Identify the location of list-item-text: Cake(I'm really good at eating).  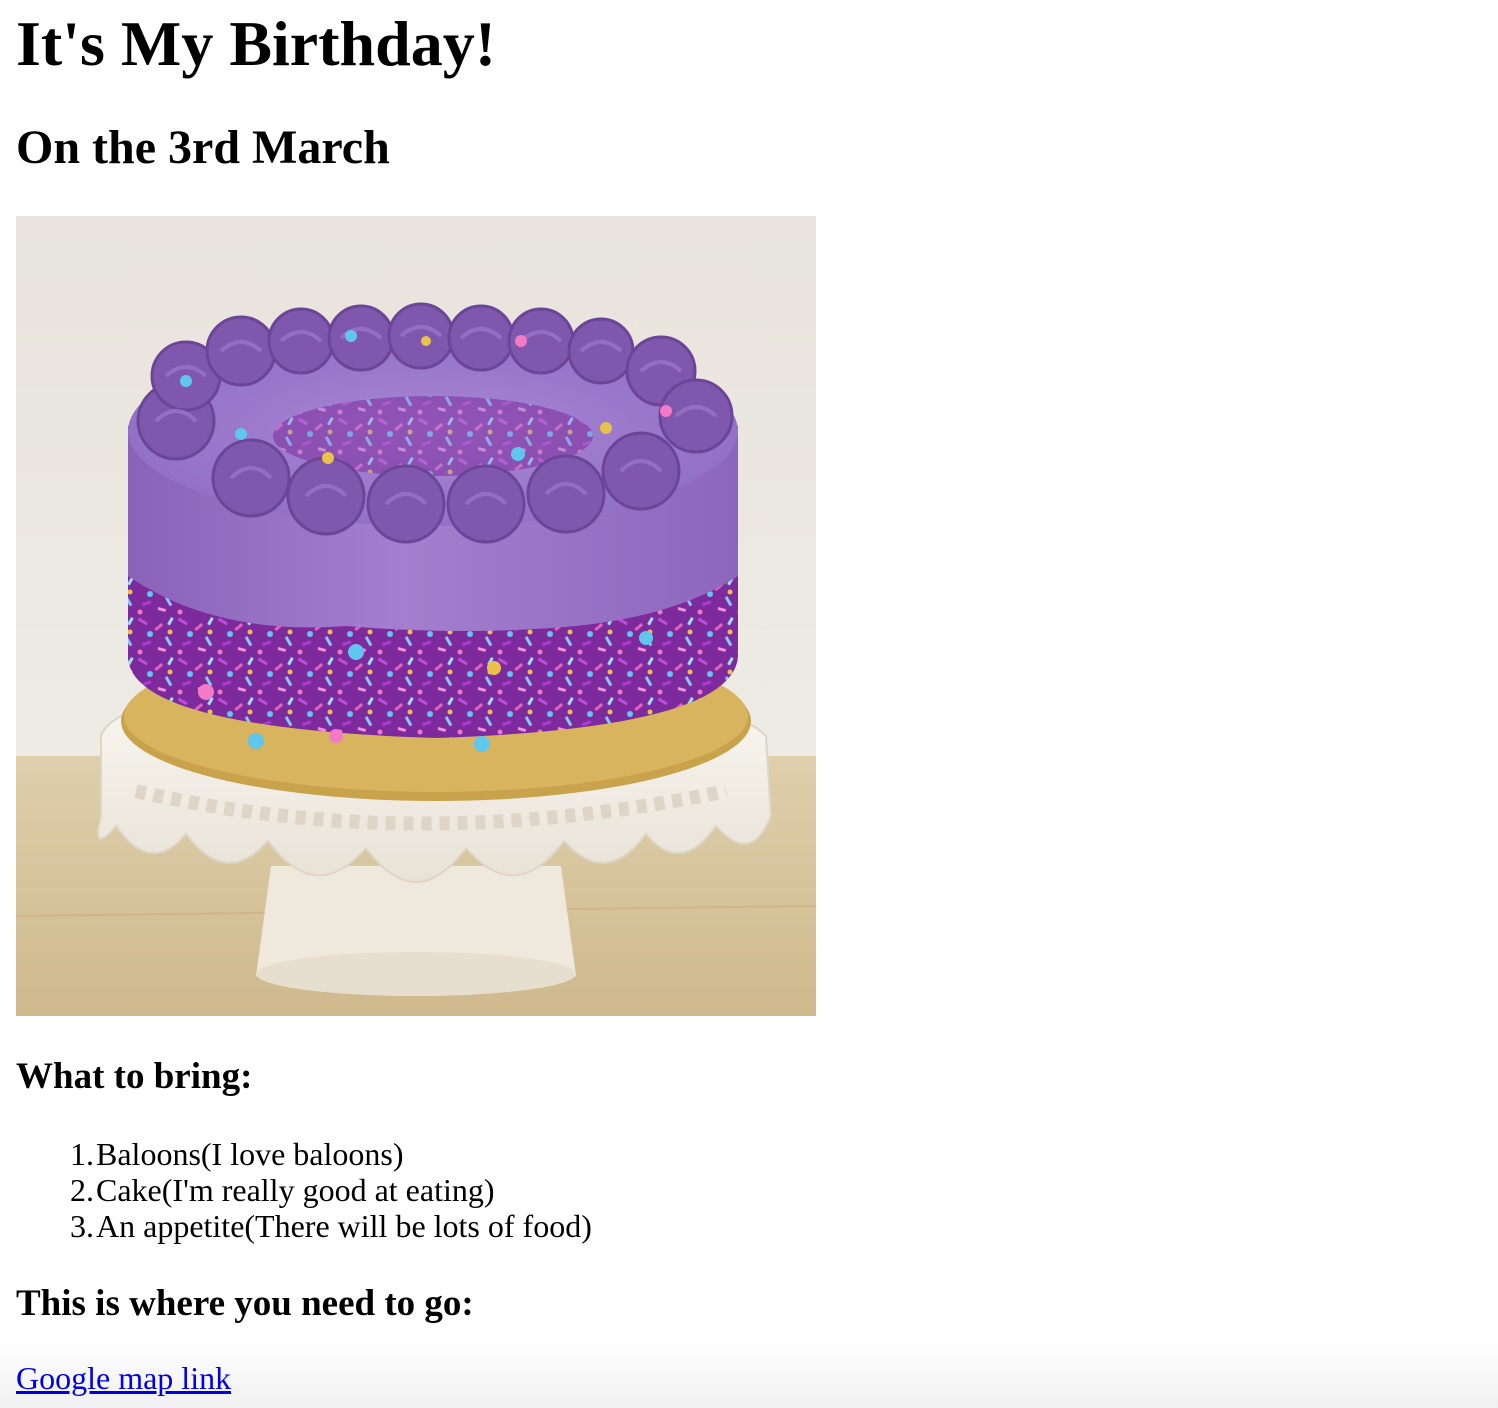
(295, 1190).